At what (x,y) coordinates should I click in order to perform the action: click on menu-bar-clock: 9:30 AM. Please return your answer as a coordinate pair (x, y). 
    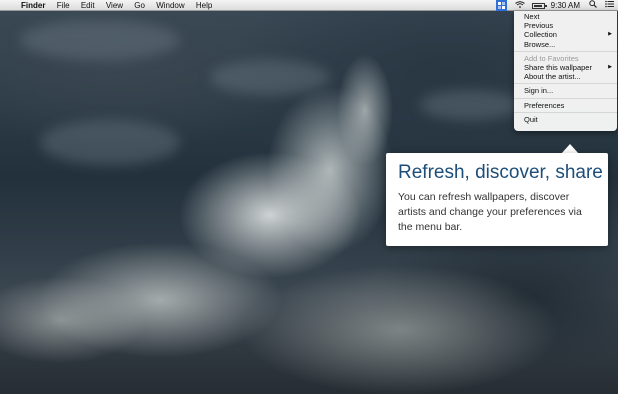
    Looking at the image, I should click on (565, 5).